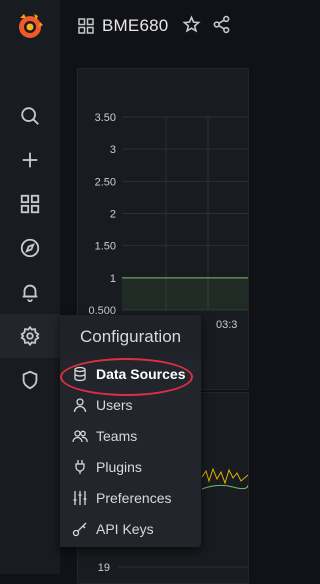  I want to click on menu-item-preferences: Preferences, so click(130, 498).